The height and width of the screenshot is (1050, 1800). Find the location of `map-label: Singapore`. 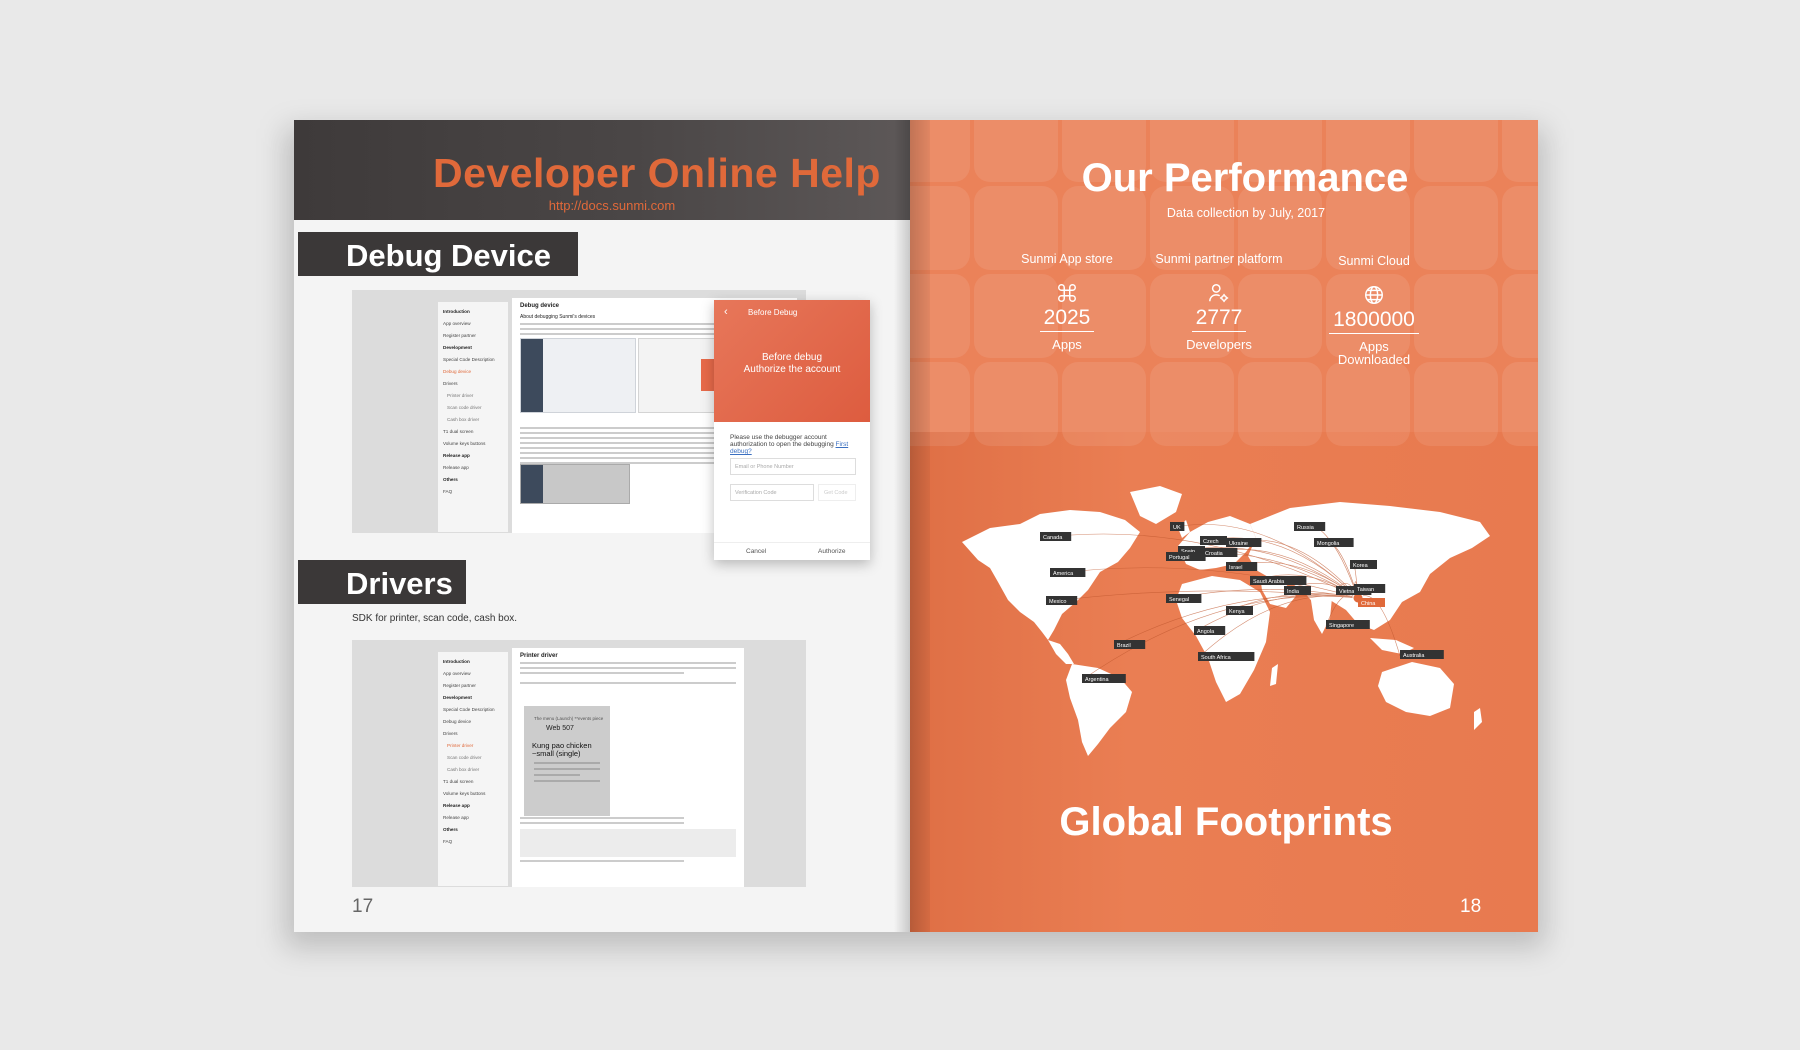

map-label: Singapore is located at coordinates (1348, 624).